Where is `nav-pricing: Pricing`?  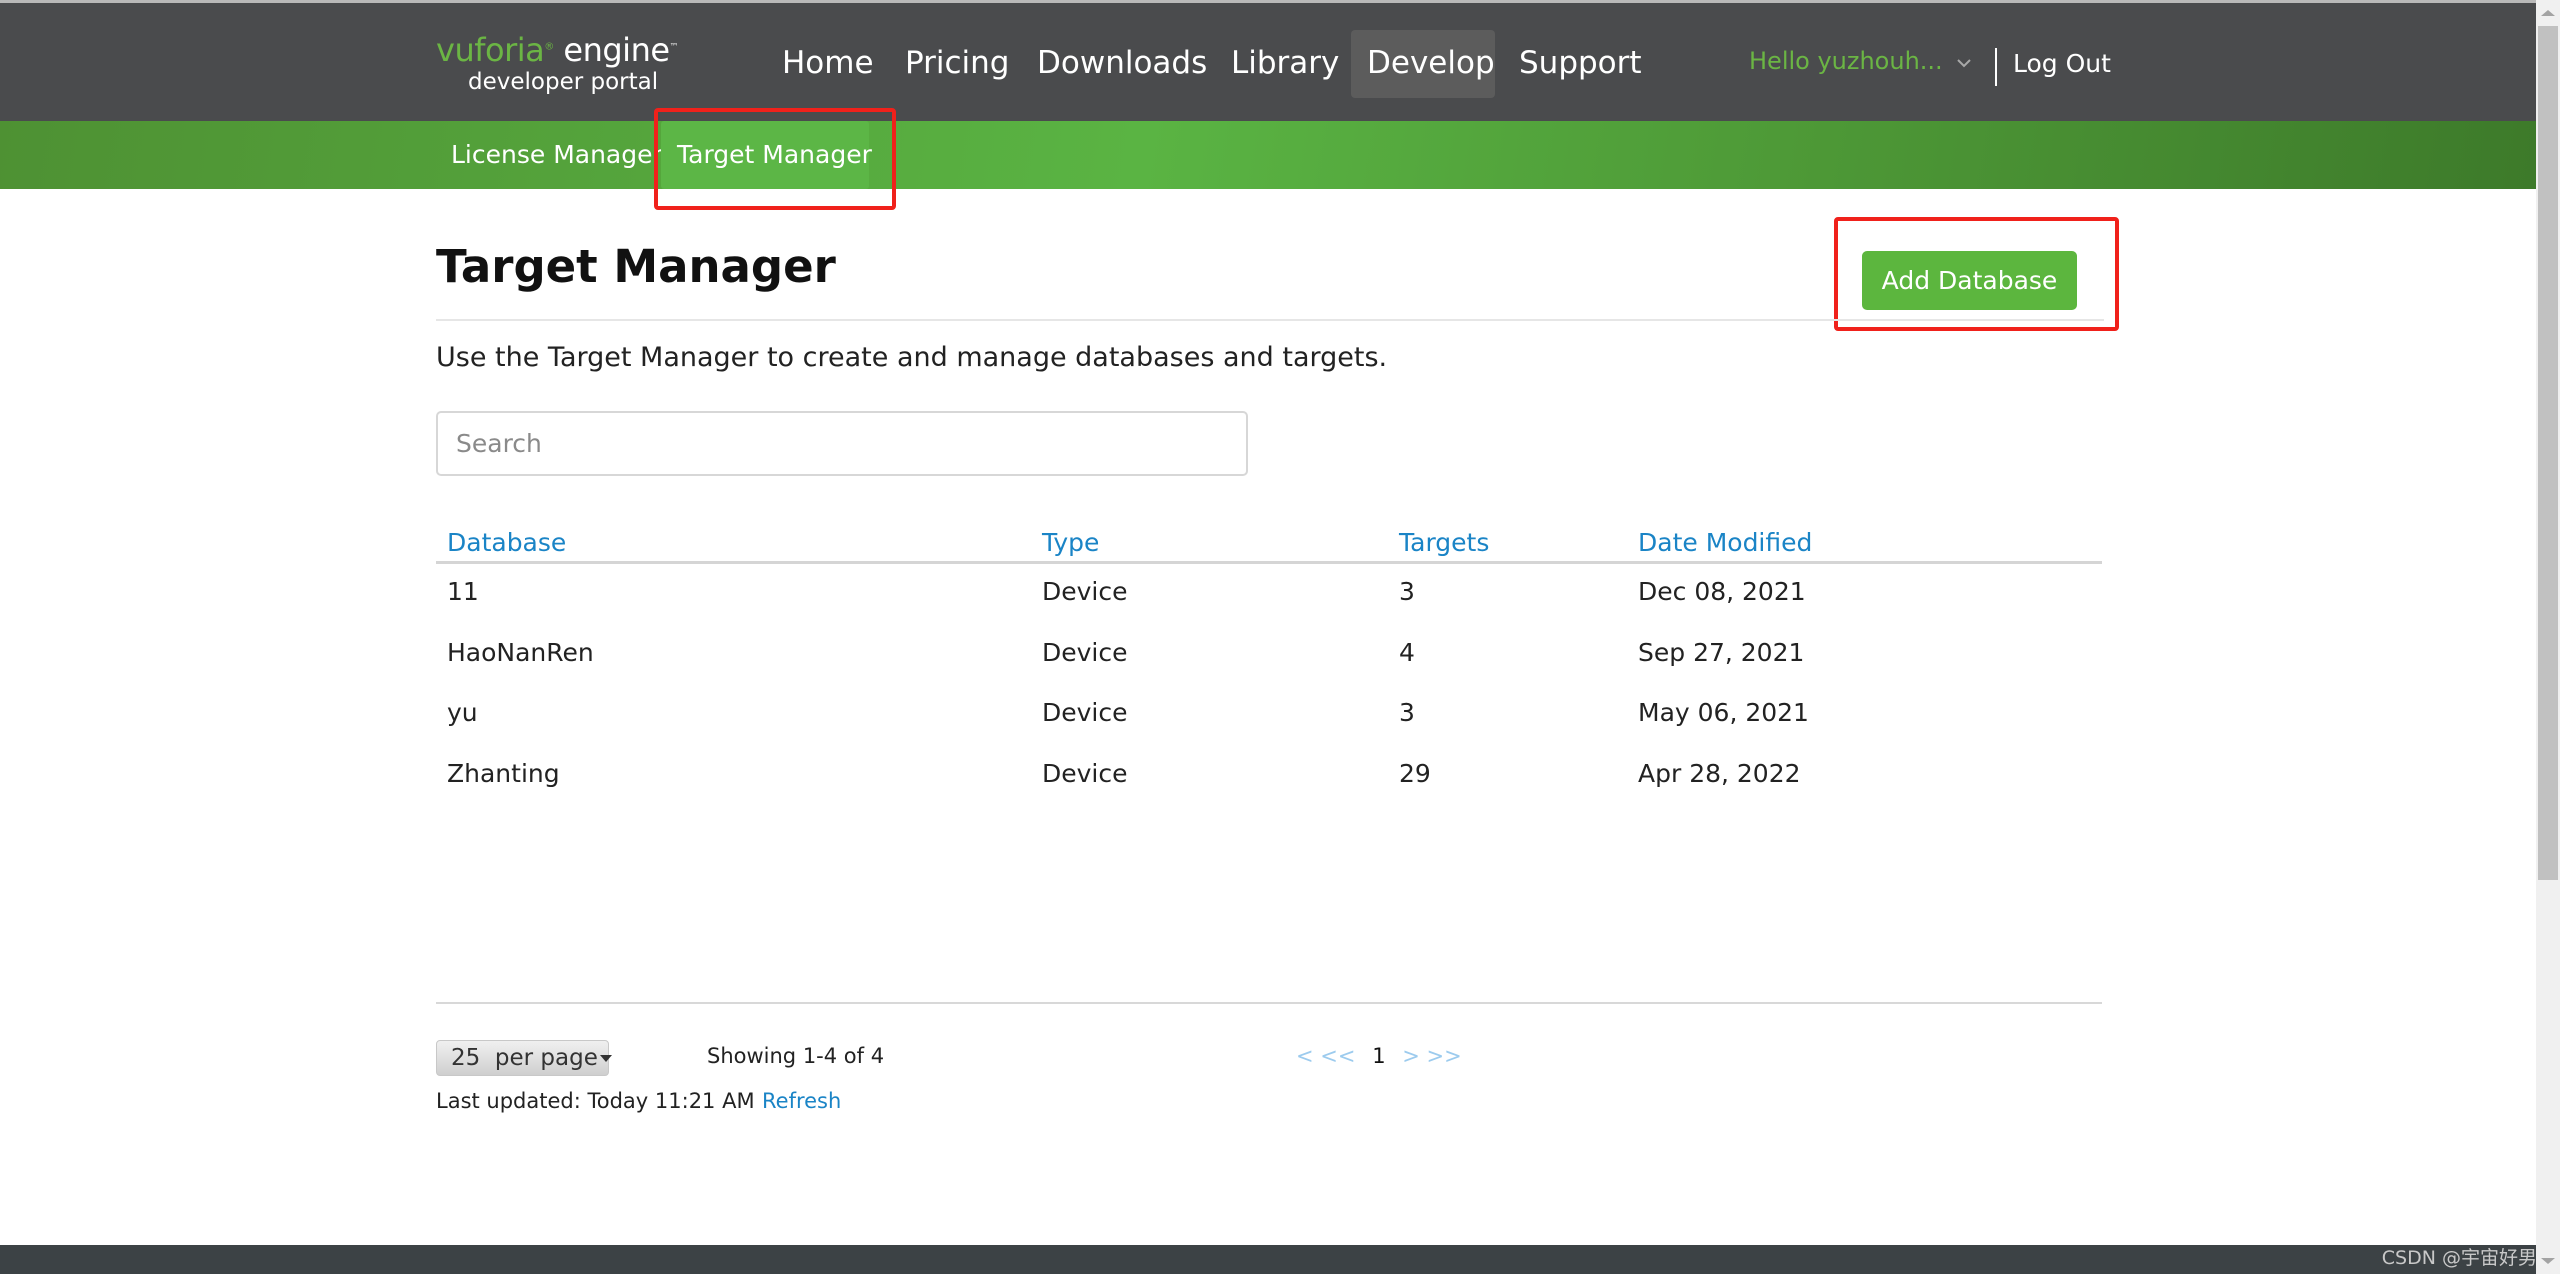
nav-pricing: Pricing is located at coordinates (957, 64).